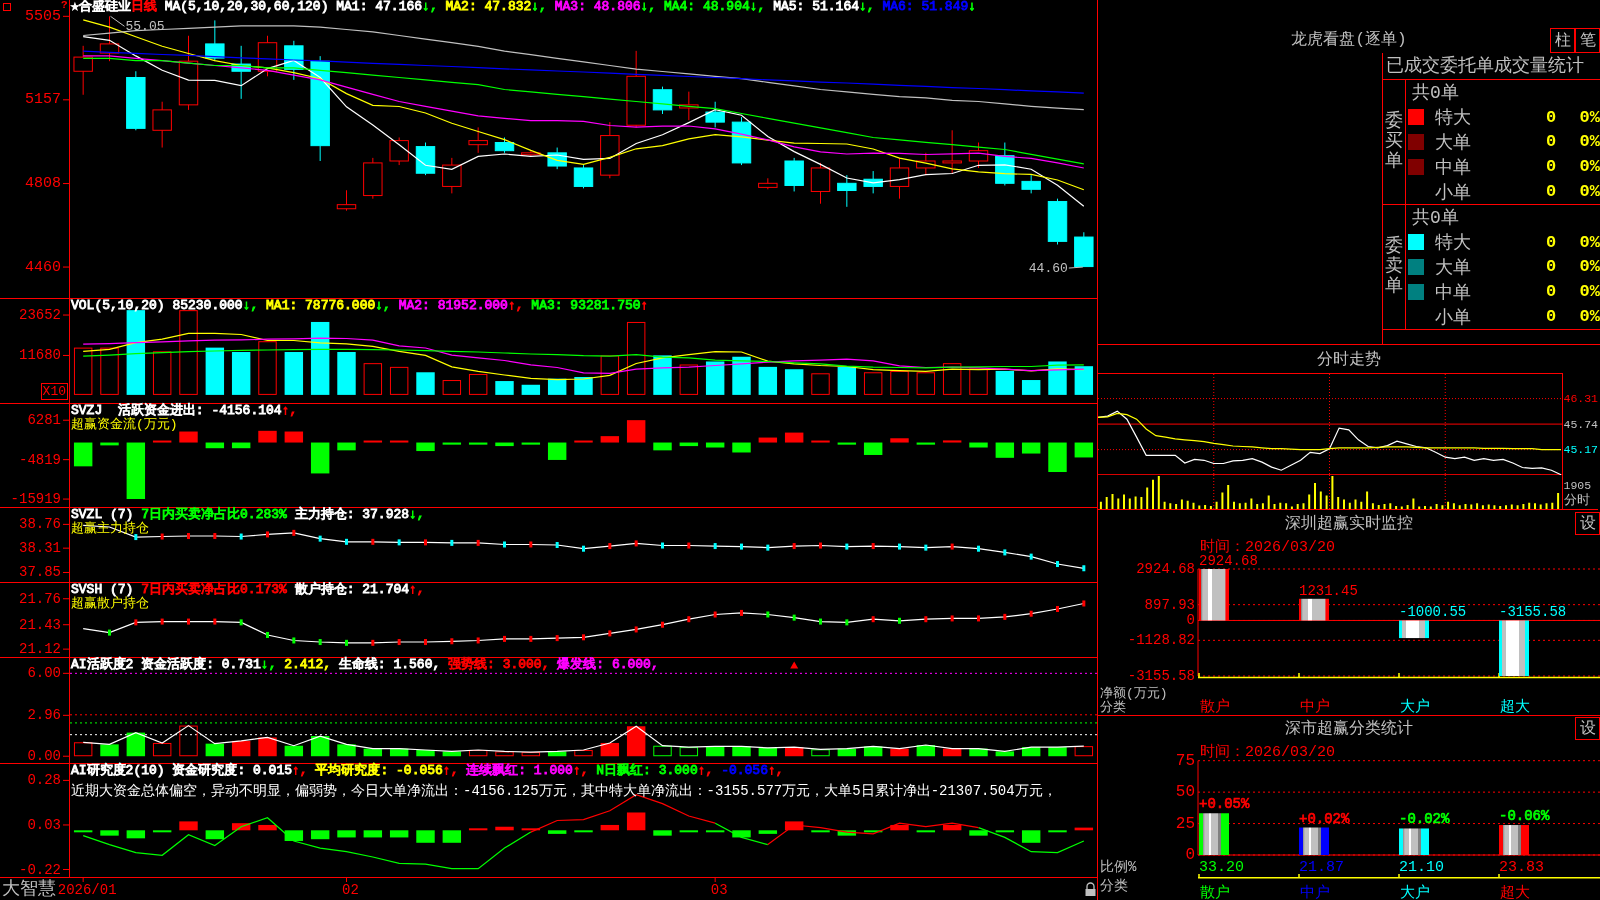 Image resolution: width=1600 pixels, height=900 pixels. I want to click on axis-label: 37.85, so click(40, 572).